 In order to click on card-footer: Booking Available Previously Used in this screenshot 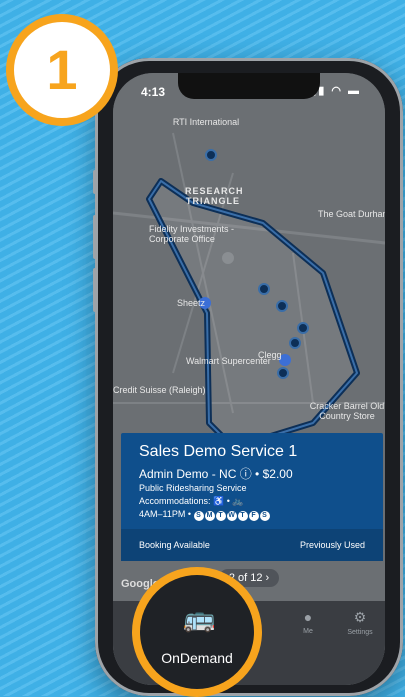, I will do `click(252, 545)`.